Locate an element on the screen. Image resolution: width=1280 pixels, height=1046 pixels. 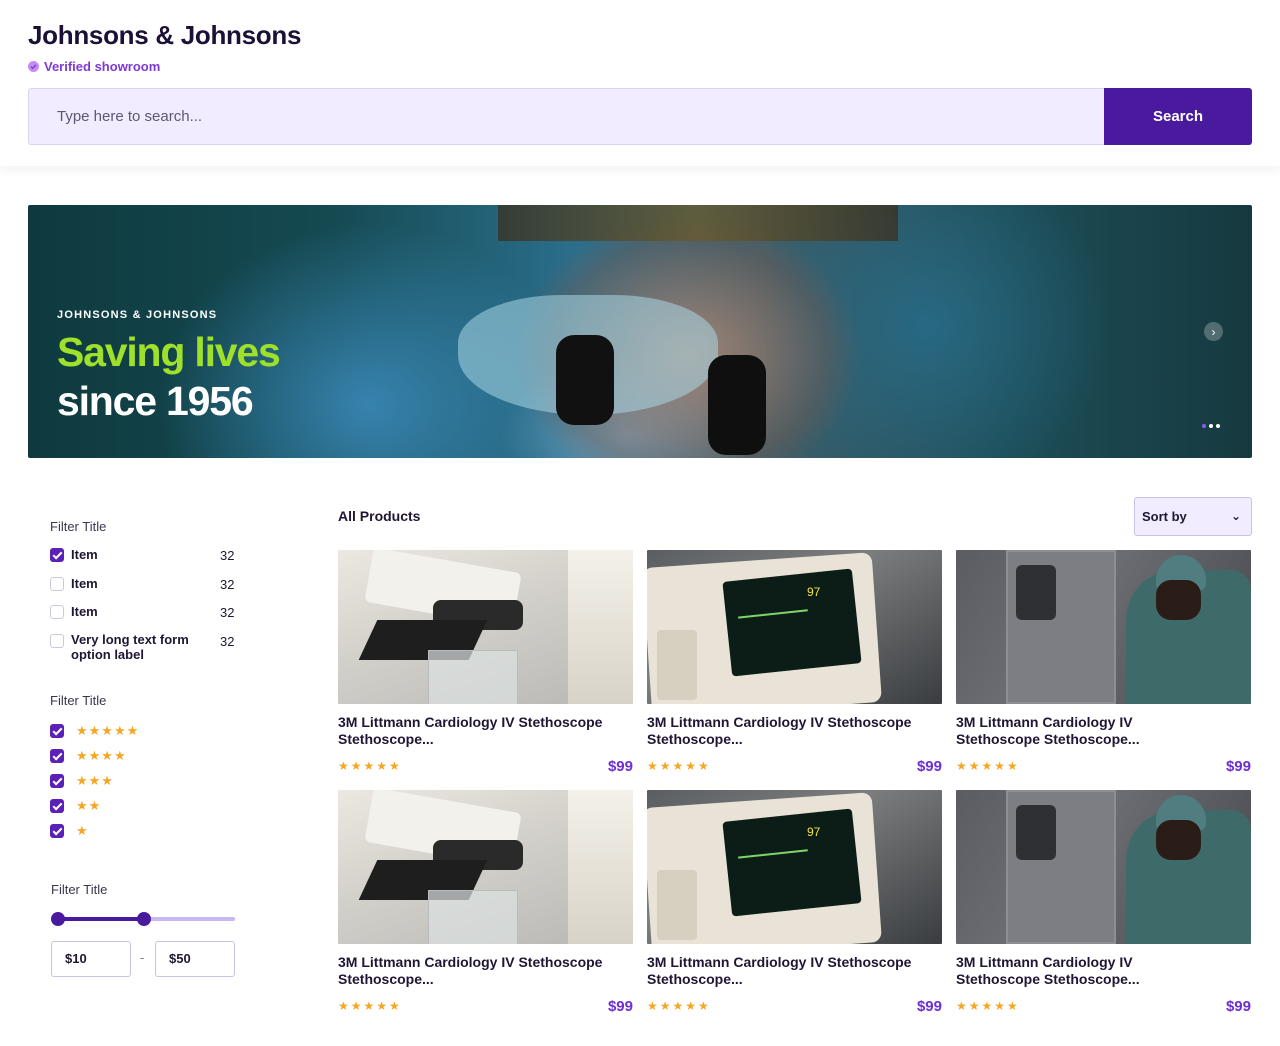
hero-headline-2: since 1956 is located at coordinates (155, 401).